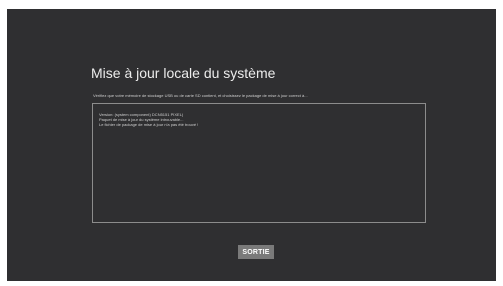 Image resolution: width=503 pixels, height=286 pixels. I want to click on exit-button: SORTIE, so click(256, 252).